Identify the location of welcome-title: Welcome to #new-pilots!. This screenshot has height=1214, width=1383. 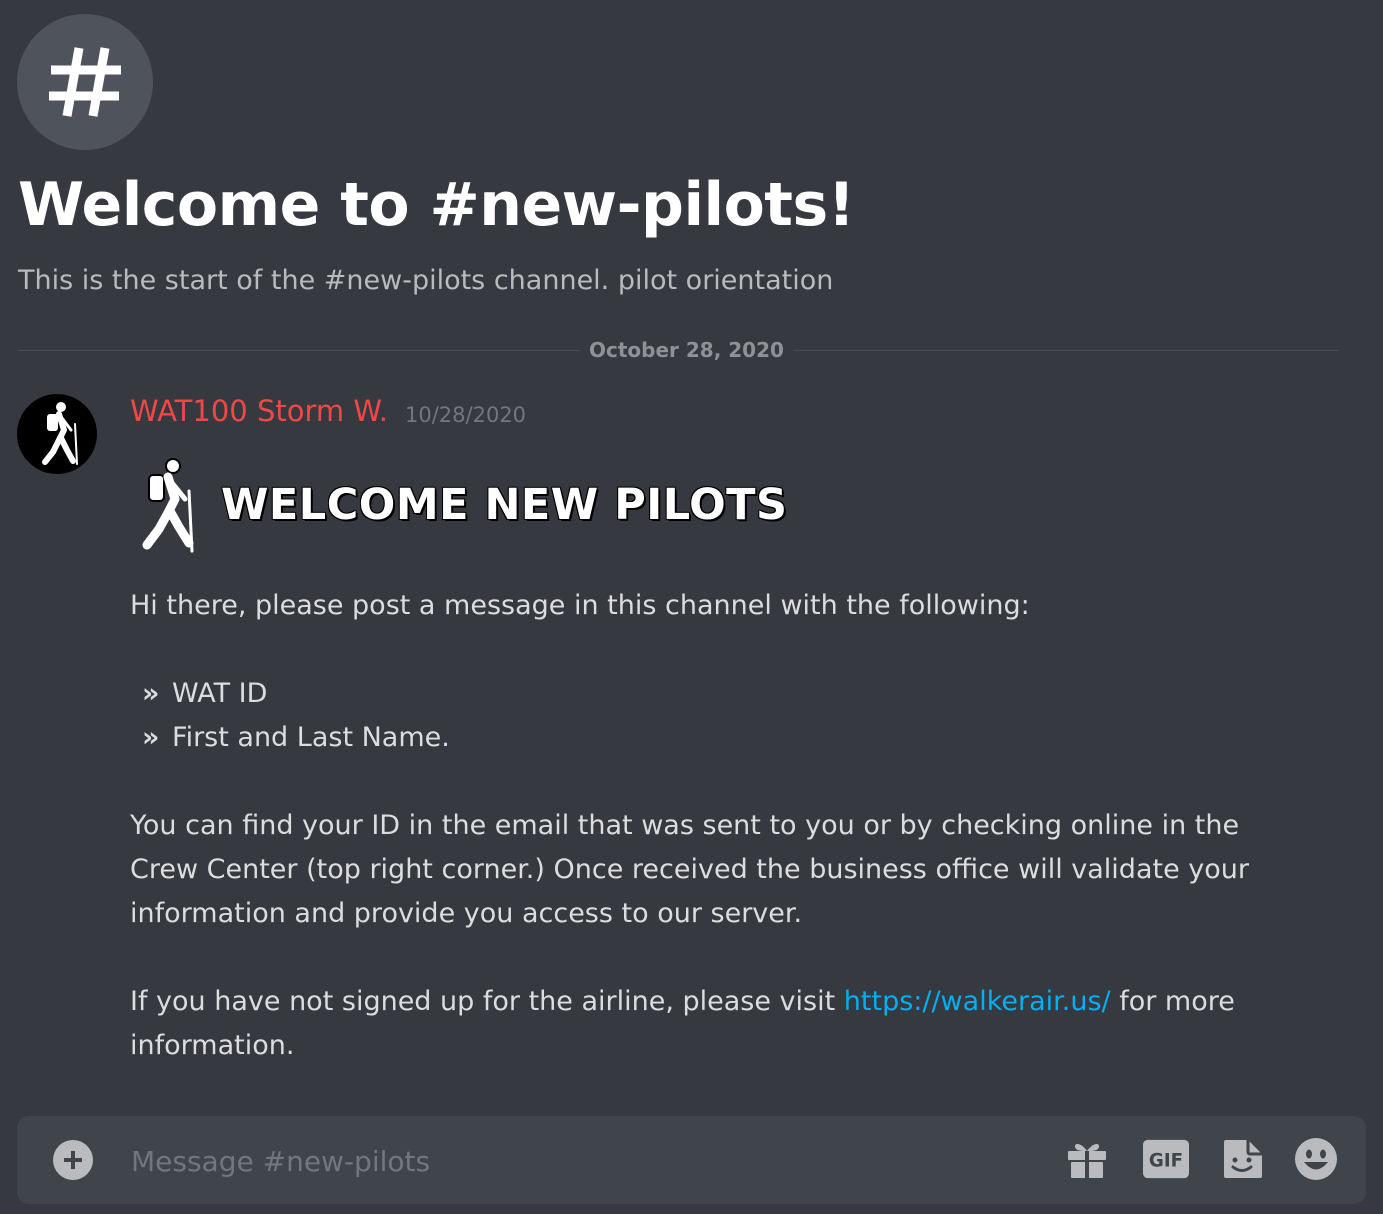
(436, 205).